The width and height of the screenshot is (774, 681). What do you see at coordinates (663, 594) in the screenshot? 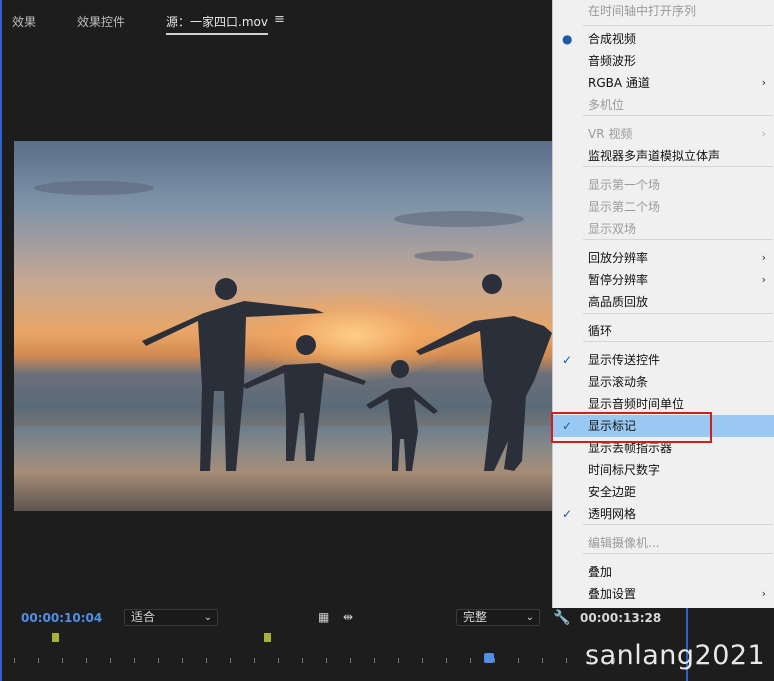
I see `menu-item: 叠加设置 ›` at bounding box center [663, 594].